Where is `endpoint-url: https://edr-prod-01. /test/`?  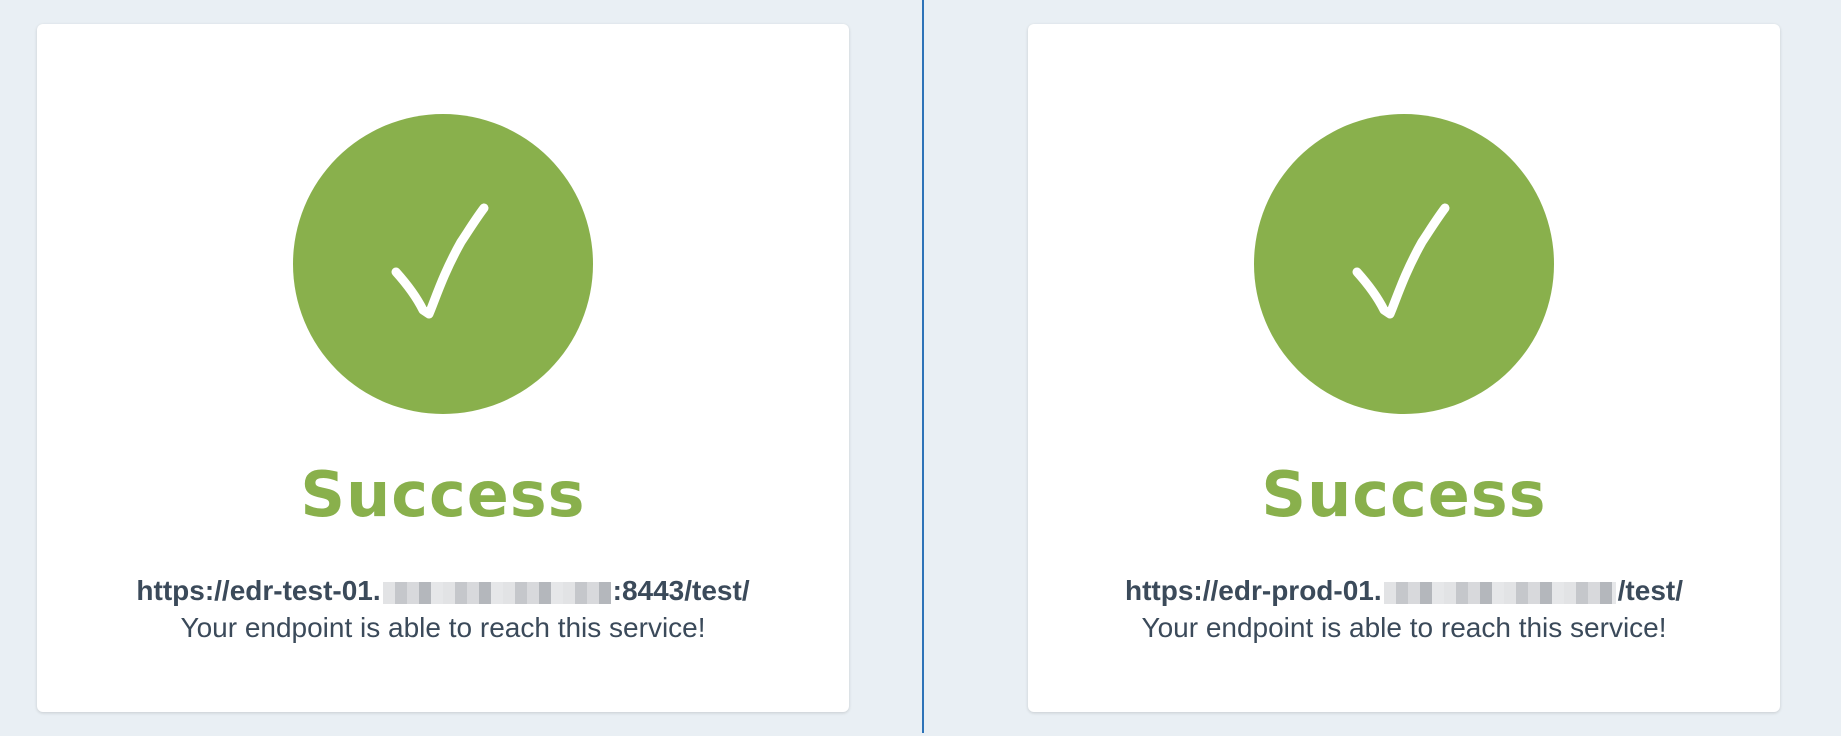 endpoint-url: https://edr-prod-01. /test/ is located at coordinates (1404, 591).